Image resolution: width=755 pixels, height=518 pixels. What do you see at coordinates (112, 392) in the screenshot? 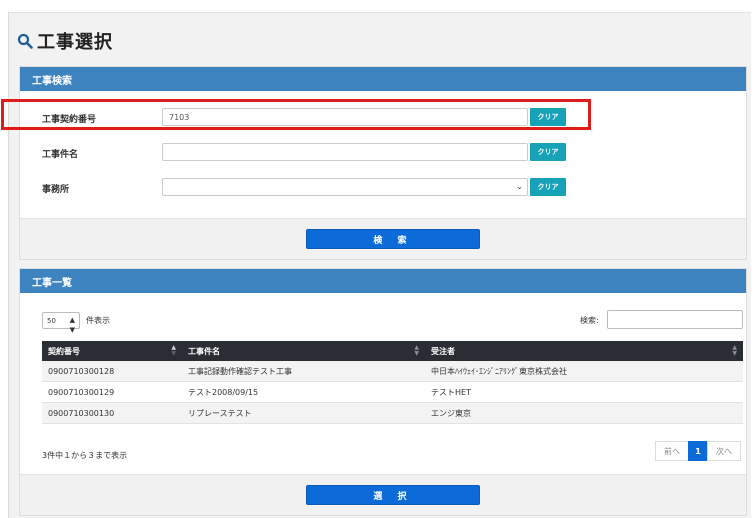
I see `table-cell: 0900710300129` at bounding box center [112, 392].